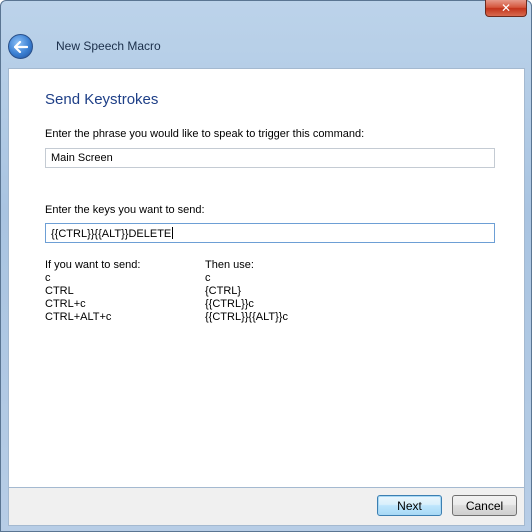 This screenshot has width=532, height=532. What do you see at coordinates (93, 265) in the screenshot?
I see `send-column-header: If you want to send:` at bounding box center [93, 265].